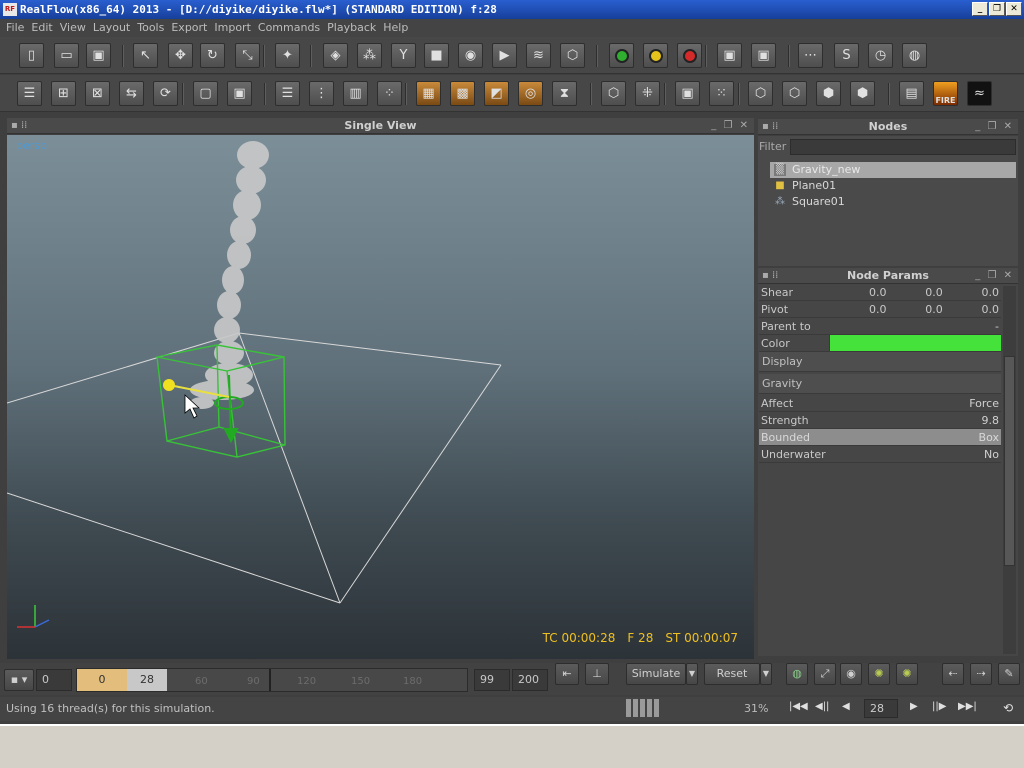 The width and height of the screenshot is (1024, 768). Describe the element at coordinates (647, 93) in the screenshot. I see `wire-dots-icon: ⁜` at that location.